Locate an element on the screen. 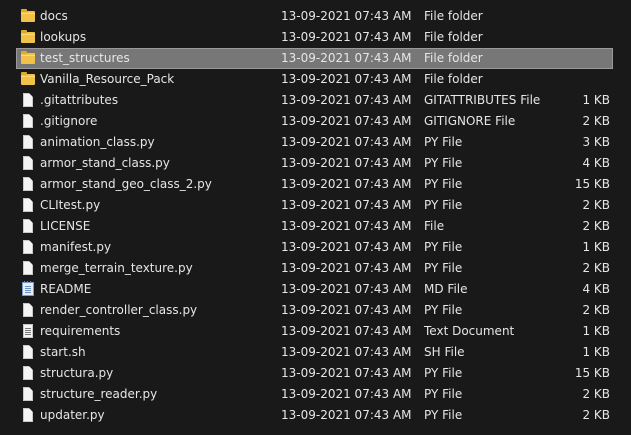 The height and width of the screenshot is (435, 631). file-name: structura.py is located at coordinates (77, 373).